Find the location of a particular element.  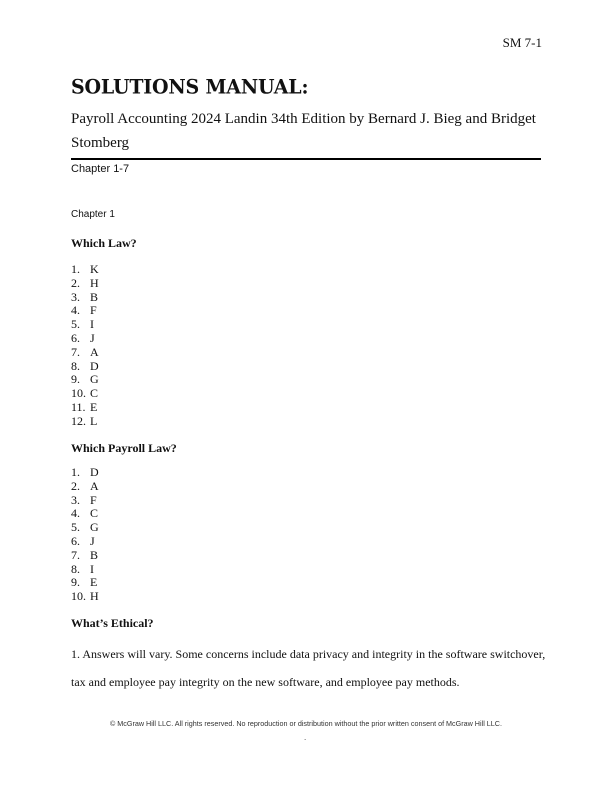

list-item: 8. I is located at coordinates (85, 569).